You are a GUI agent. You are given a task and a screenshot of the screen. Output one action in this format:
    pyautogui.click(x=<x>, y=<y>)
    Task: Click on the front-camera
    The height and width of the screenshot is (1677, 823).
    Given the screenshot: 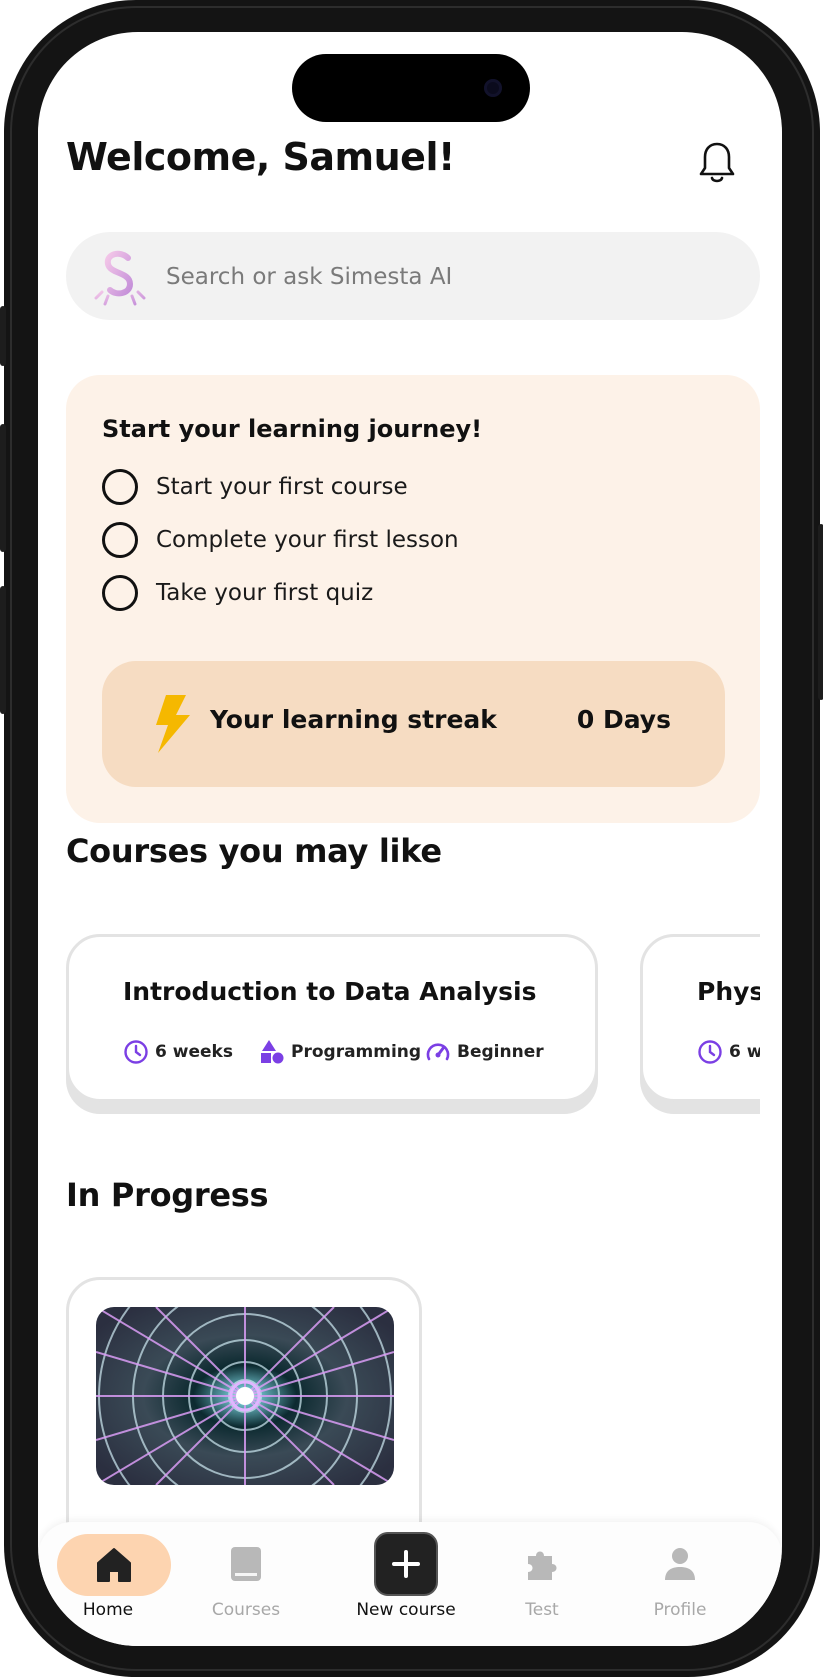 What is the action you would take?
    pyautogui.click(x=493, y=88)
    